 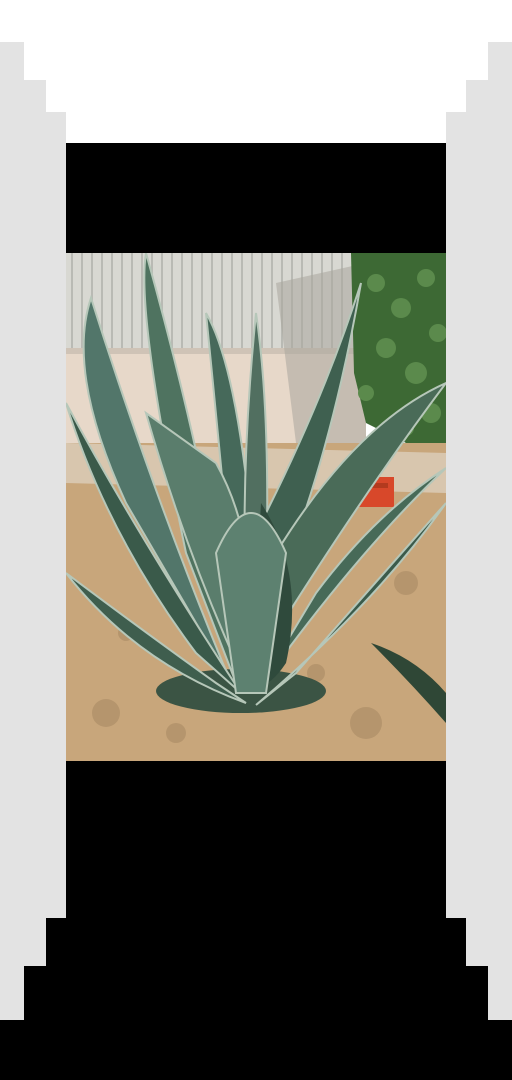 What do you see at coordinates (500, 531) in the screenshot?
I see `frame-right-outer` at bounding box center [500, 531].